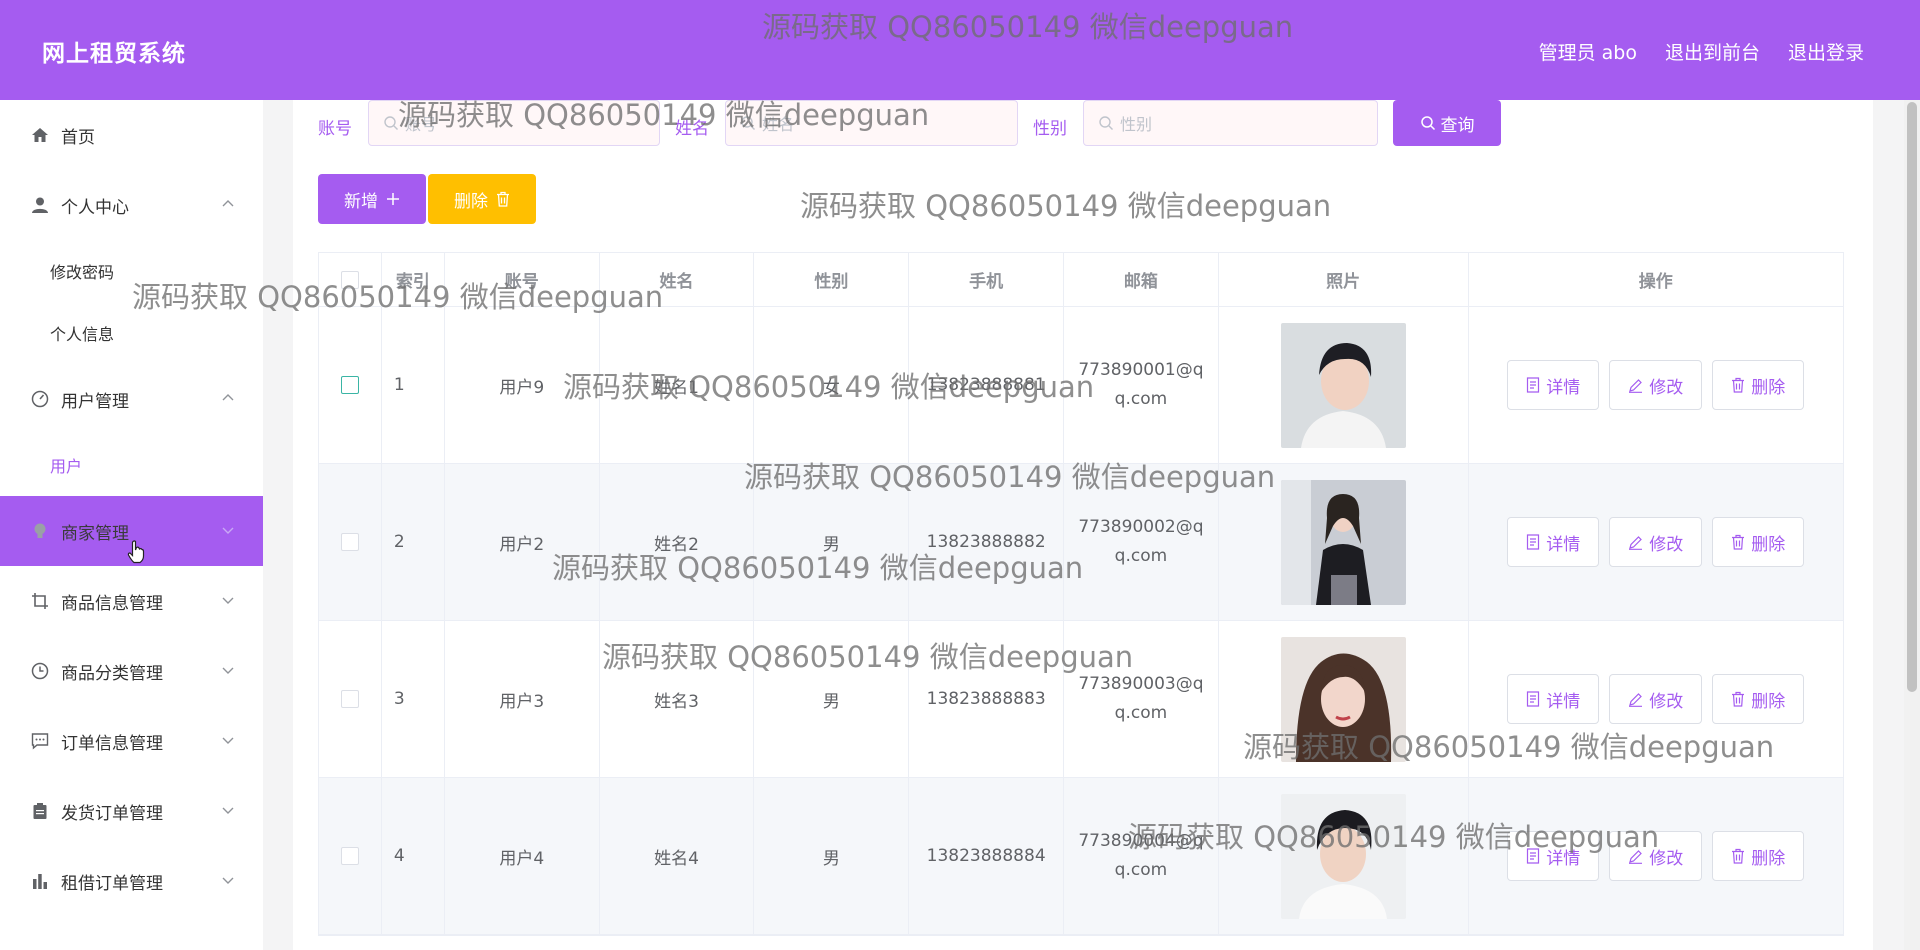 This screenshot has width=1920, height=950. I want to click on chat-icon, so click(40, 741).